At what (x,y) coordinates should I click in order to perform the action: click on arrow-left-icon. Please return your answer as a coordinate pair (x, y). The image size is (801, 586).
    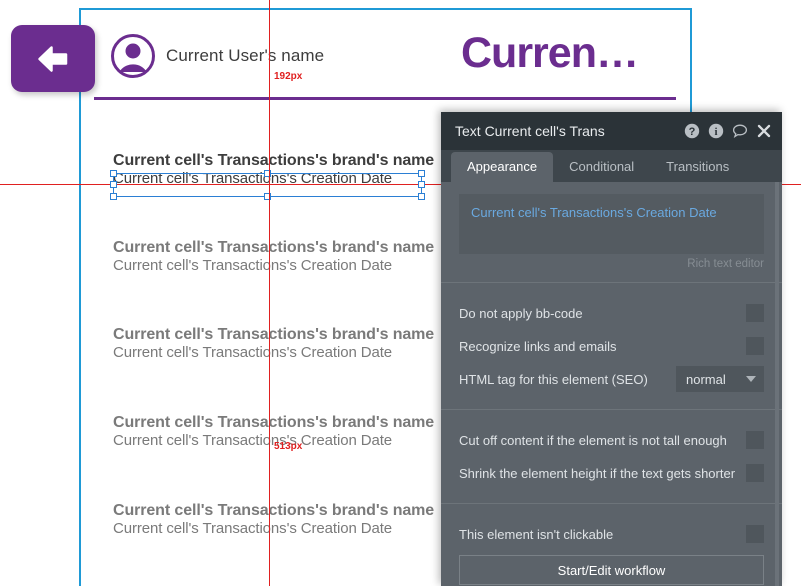
    Looking at the image, I should click on (53, 58).